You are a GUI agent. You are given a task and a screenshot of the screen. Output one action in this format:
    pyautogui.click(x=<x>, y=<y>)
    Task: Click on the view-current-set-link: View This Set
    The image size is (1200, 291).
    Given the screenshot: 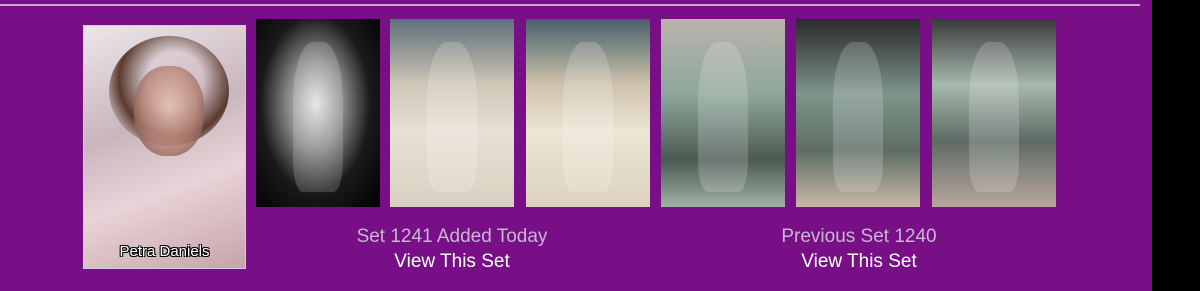 What is the action you would take?
    pyautogui.click(x=452, y=262)
    